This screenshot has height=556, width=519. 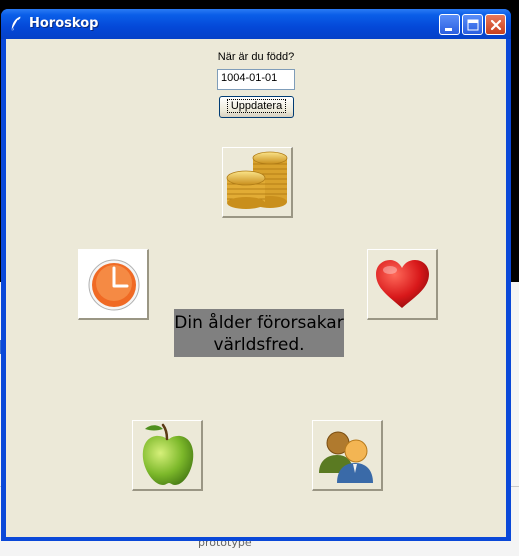 What do you see at coordinates (259, 323) in the screenshot?
I see `result-message-line-1: Din ålder förorsakar` at bounding box center [259, 323].